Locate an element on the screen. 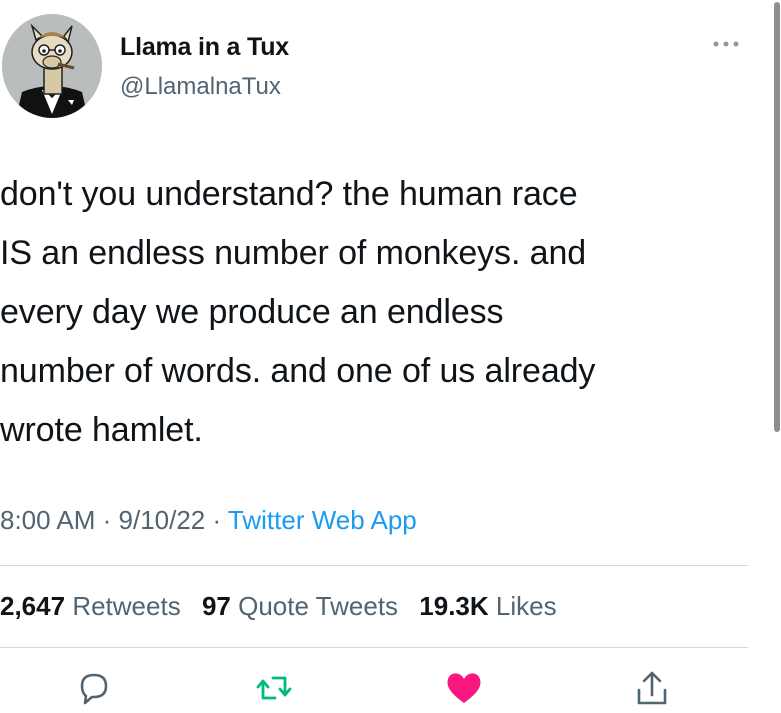  author-display-name: Llama in a Tux is located at coordinates (204, 47).